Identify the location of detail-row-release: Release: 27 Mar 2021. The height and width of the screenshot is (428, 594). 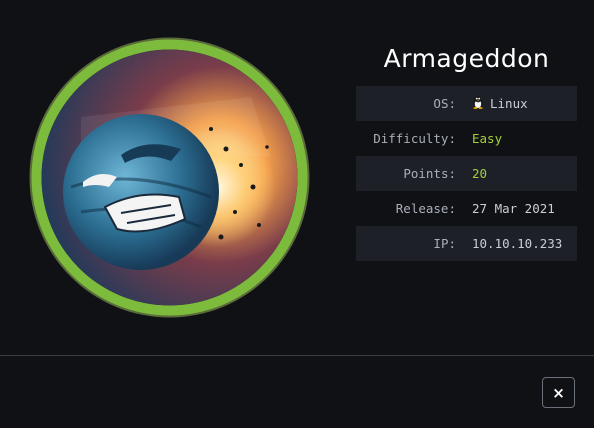
(466, 208).